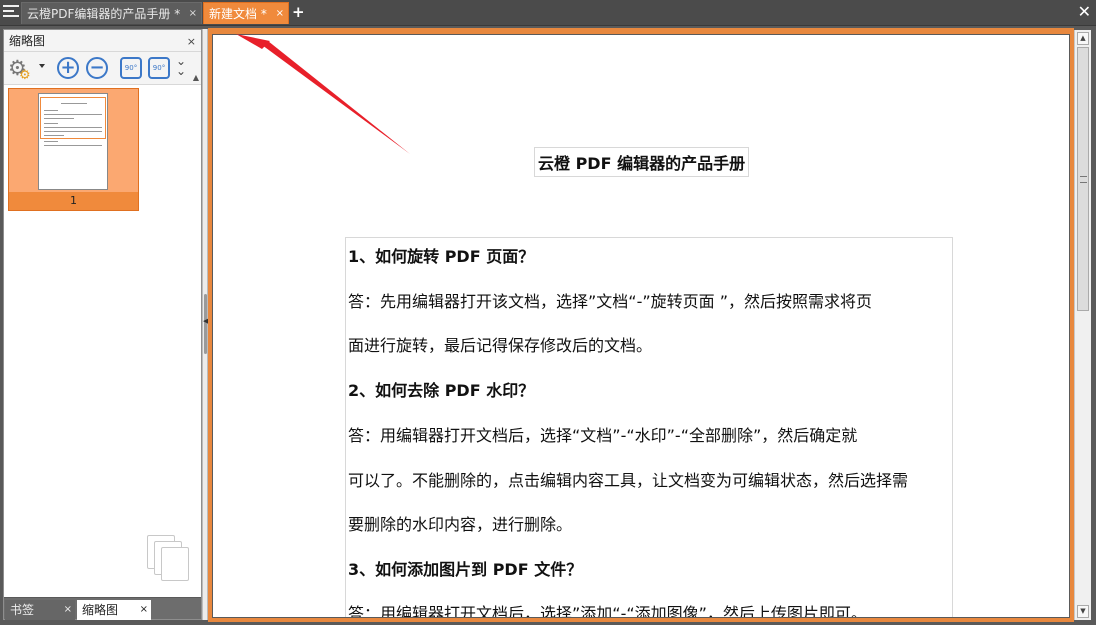 The width and height of the screenshot is (1096, 625). What do you see at coordinates (298, 12) in the screenshot?
I see `add-tab-icon: +` at bounding box center [298, 12].